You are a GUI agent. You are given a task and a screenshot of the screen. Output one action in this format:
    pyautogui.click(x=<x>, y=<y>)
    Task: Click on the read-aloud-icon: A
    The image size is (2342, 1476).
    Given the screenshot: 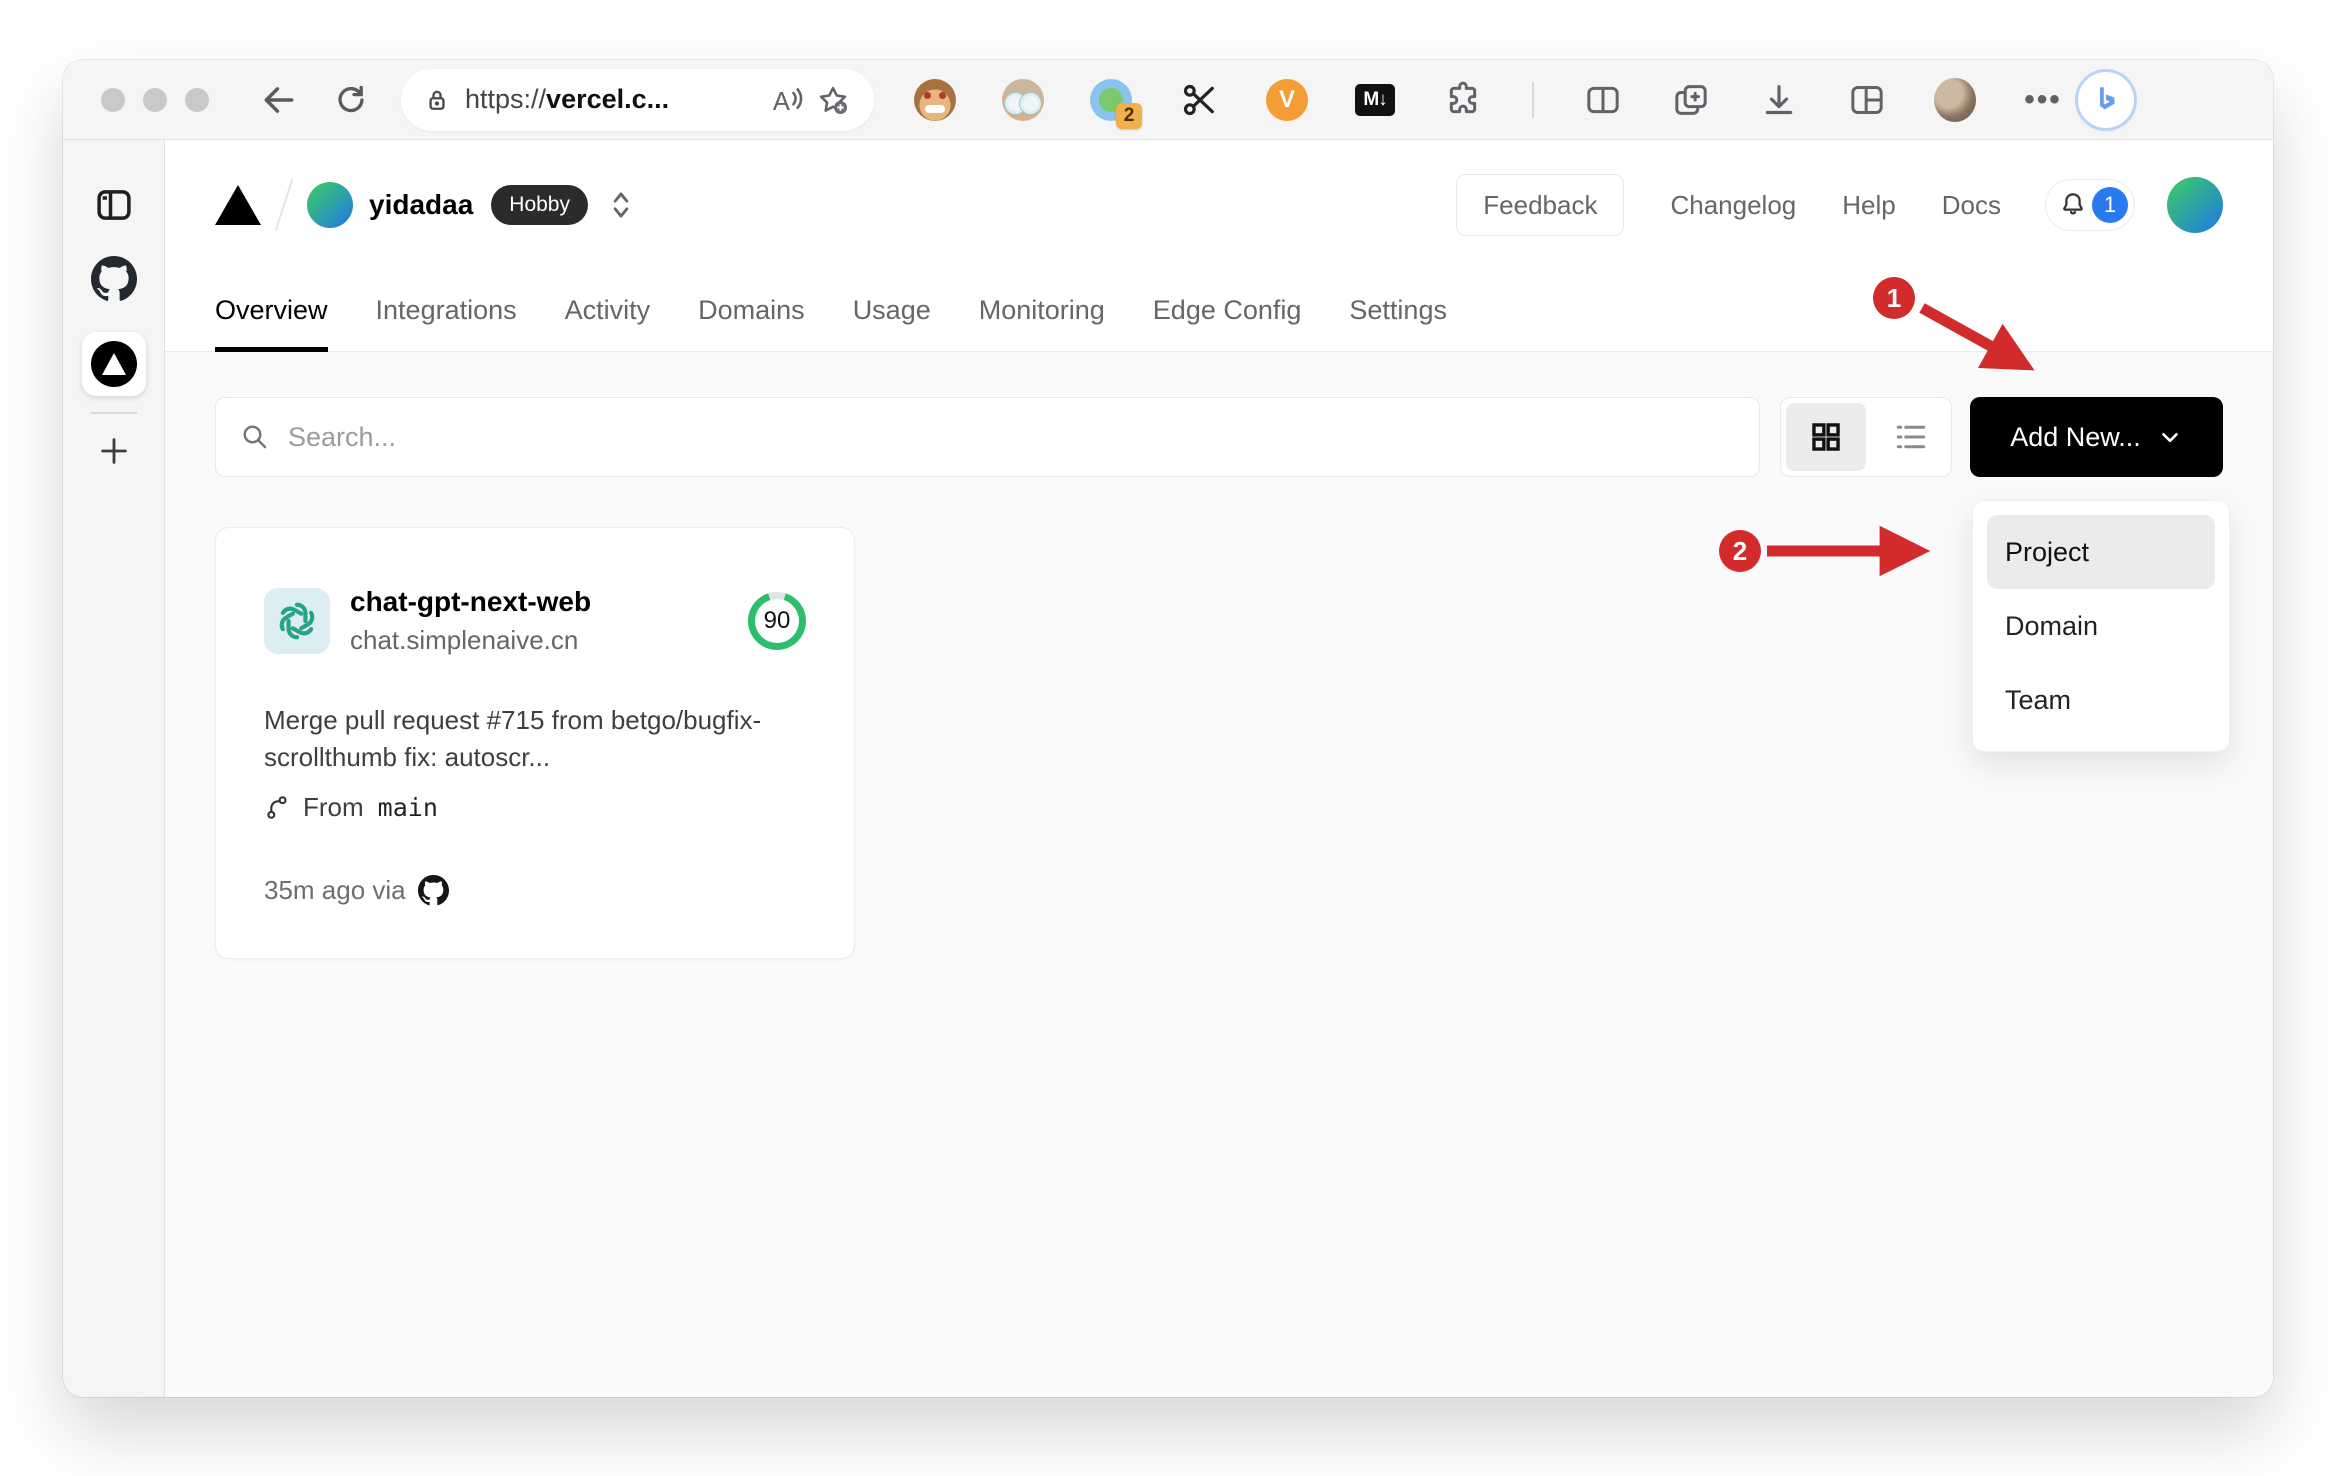 What is the action you would take?
    pyautogui.click(x=788, y=101)
    